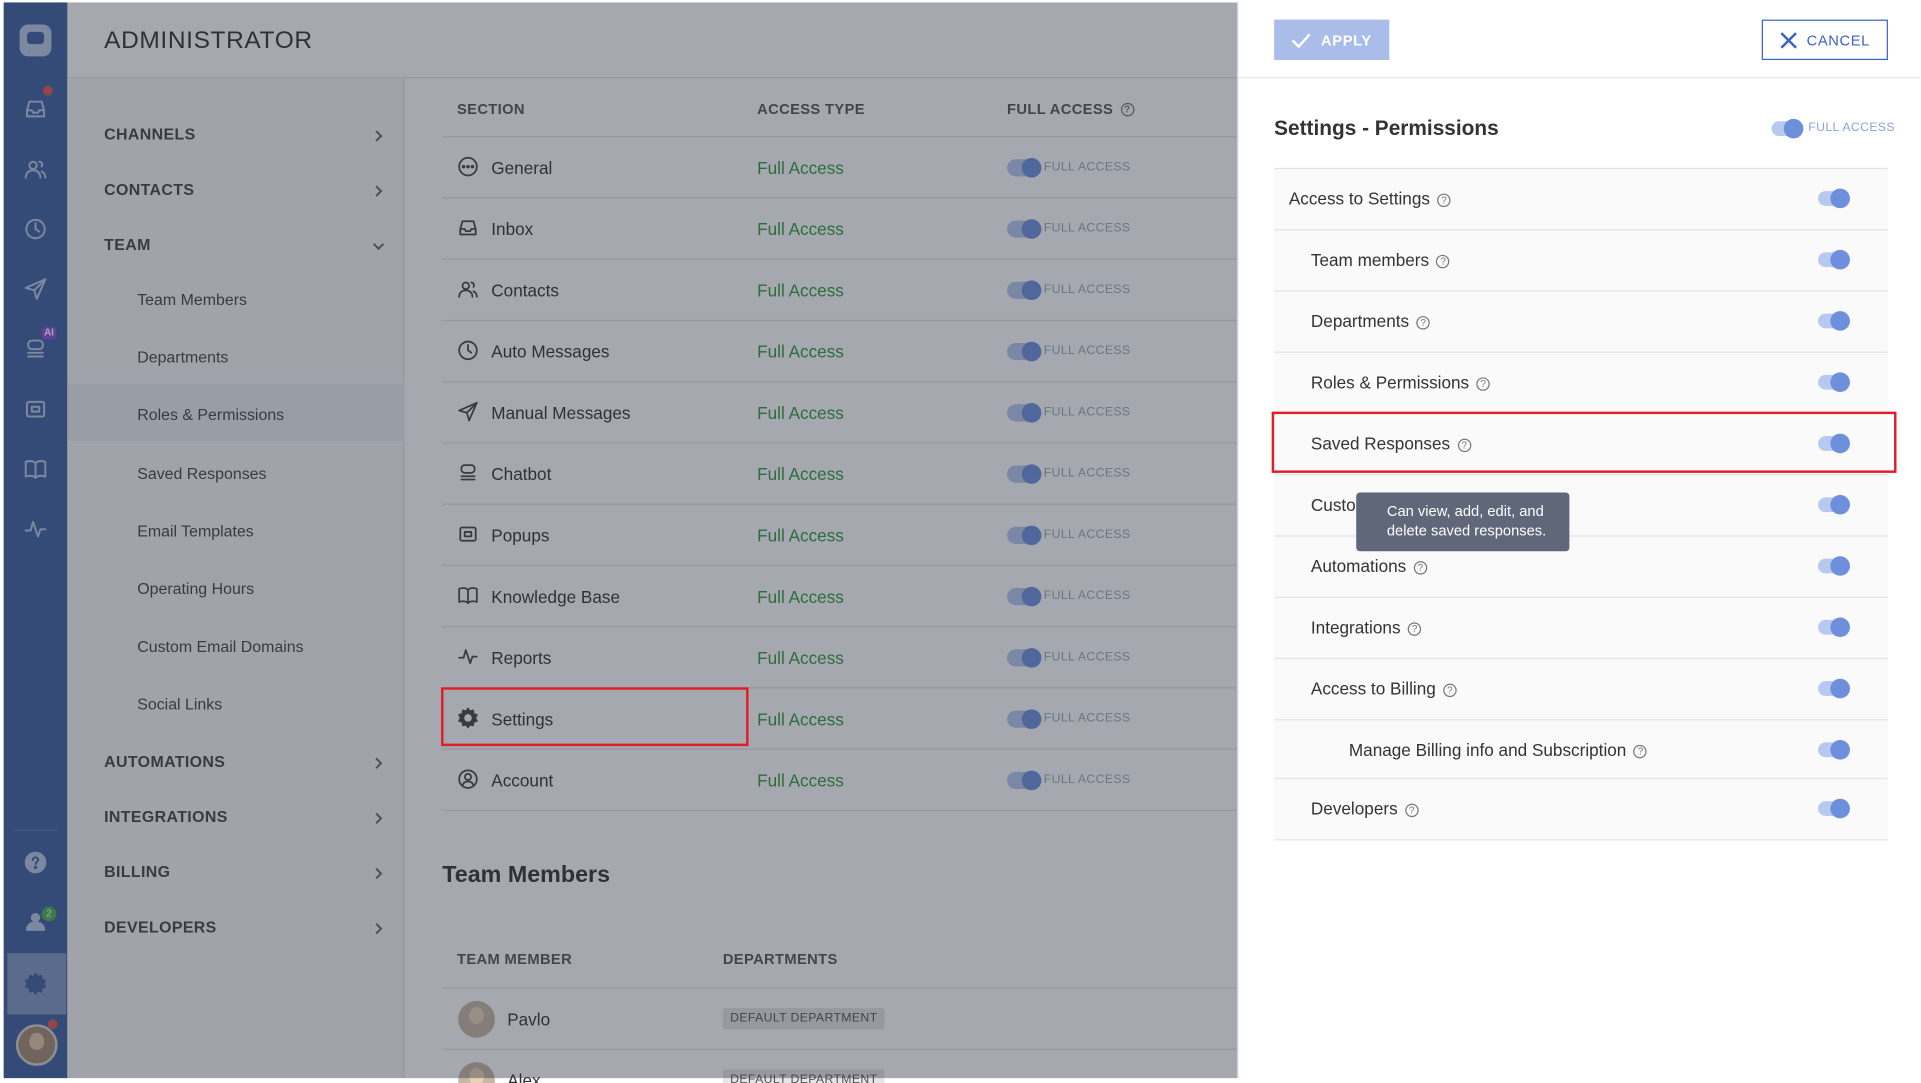  I want to click on permission-row-team-members: Team members?, so click(1581, 260).